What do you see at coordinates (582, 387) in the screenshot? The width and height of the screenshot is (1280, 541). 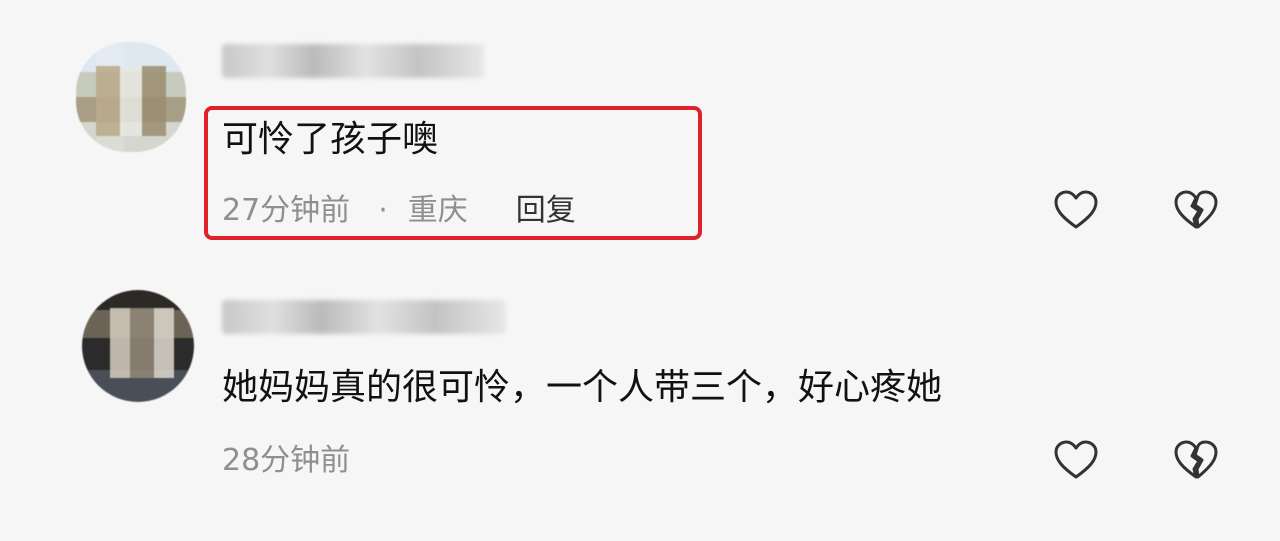 I see `comment-text: 她妈妈真的很可怜，一个人带三个，好心疼她` at bounding box center [582, 387].